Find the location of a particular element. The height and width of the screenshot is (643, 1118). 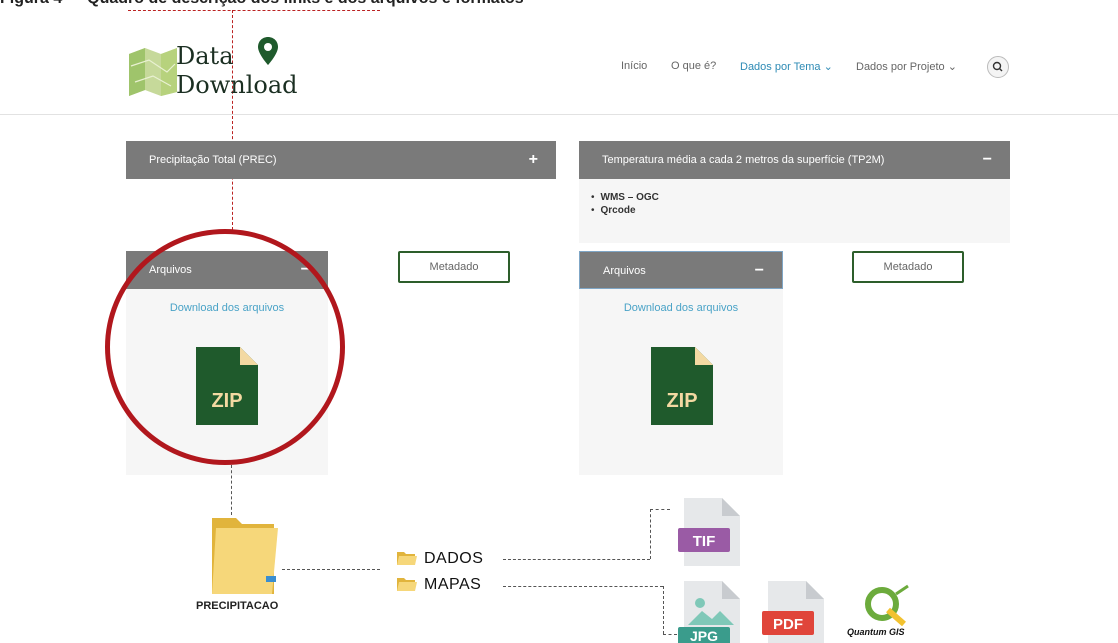

pdf-file-icon: PDF is located at coordinates (793, 612).